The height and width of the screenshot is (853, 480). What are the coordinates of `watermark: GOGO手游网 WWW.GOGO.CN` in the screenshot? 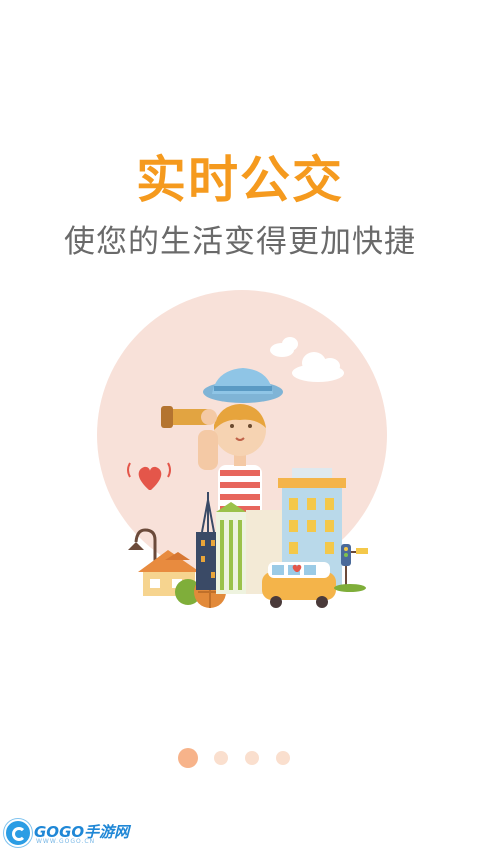 It's located at (79, 833).